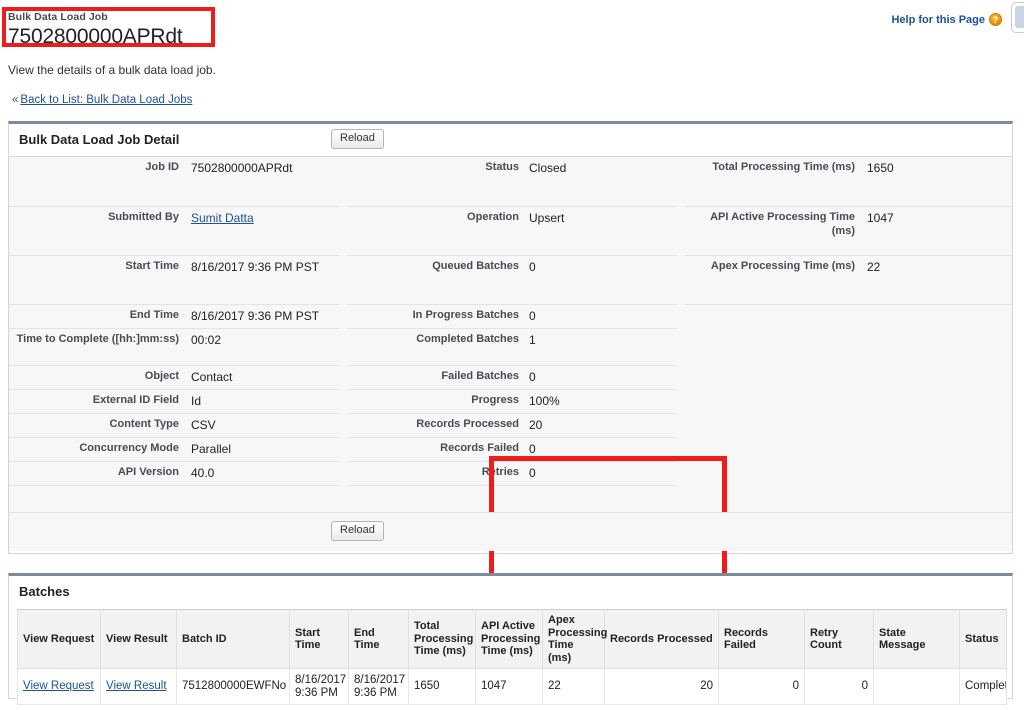 Image resolution: width=1024 pixels, height=710 pixels. I want to click on back-chevron-icon: «, so click(15, 100).